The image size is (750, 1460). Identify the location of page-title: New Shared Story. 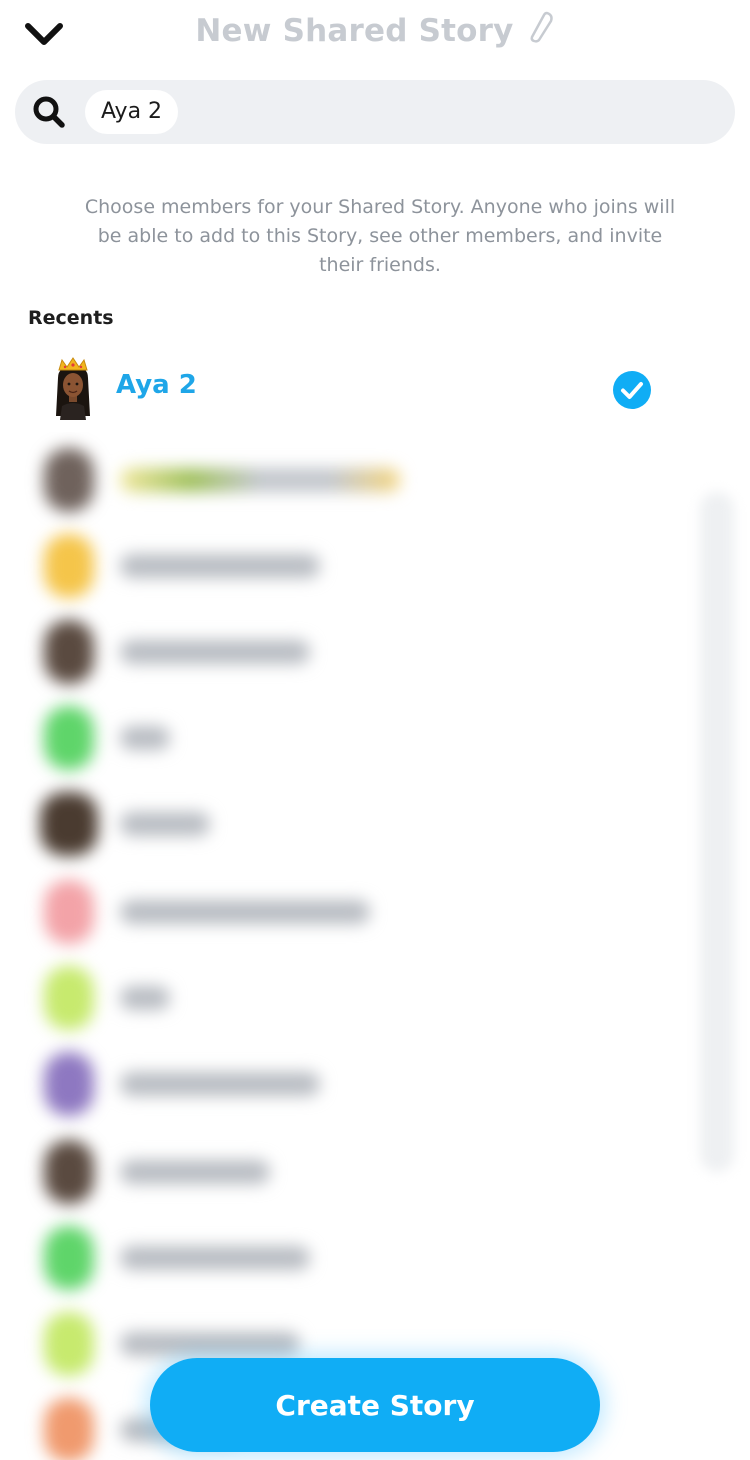
(354, 31).